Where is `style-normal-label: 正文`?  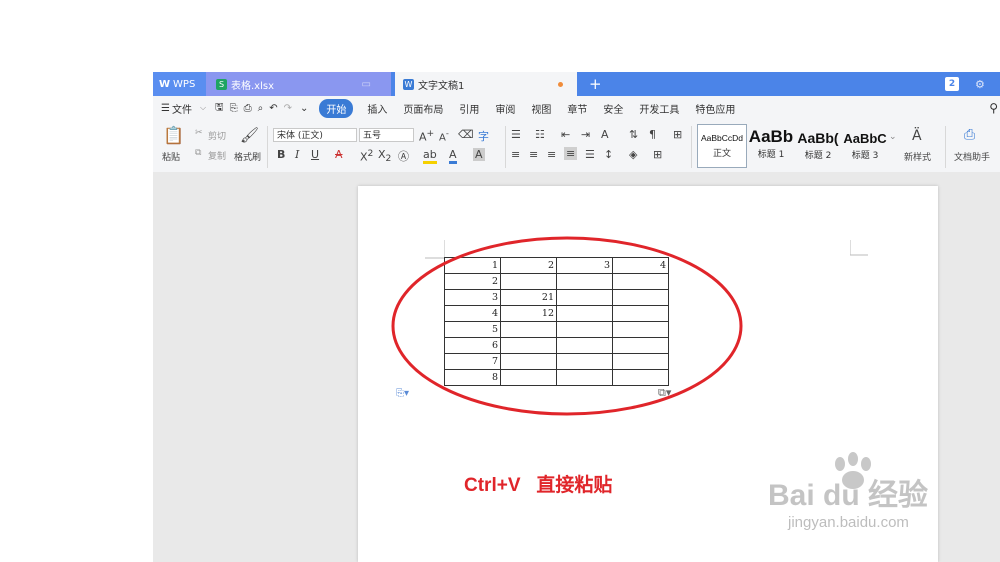
style-normal-label: 正文 is located at coordinates (721, 154).